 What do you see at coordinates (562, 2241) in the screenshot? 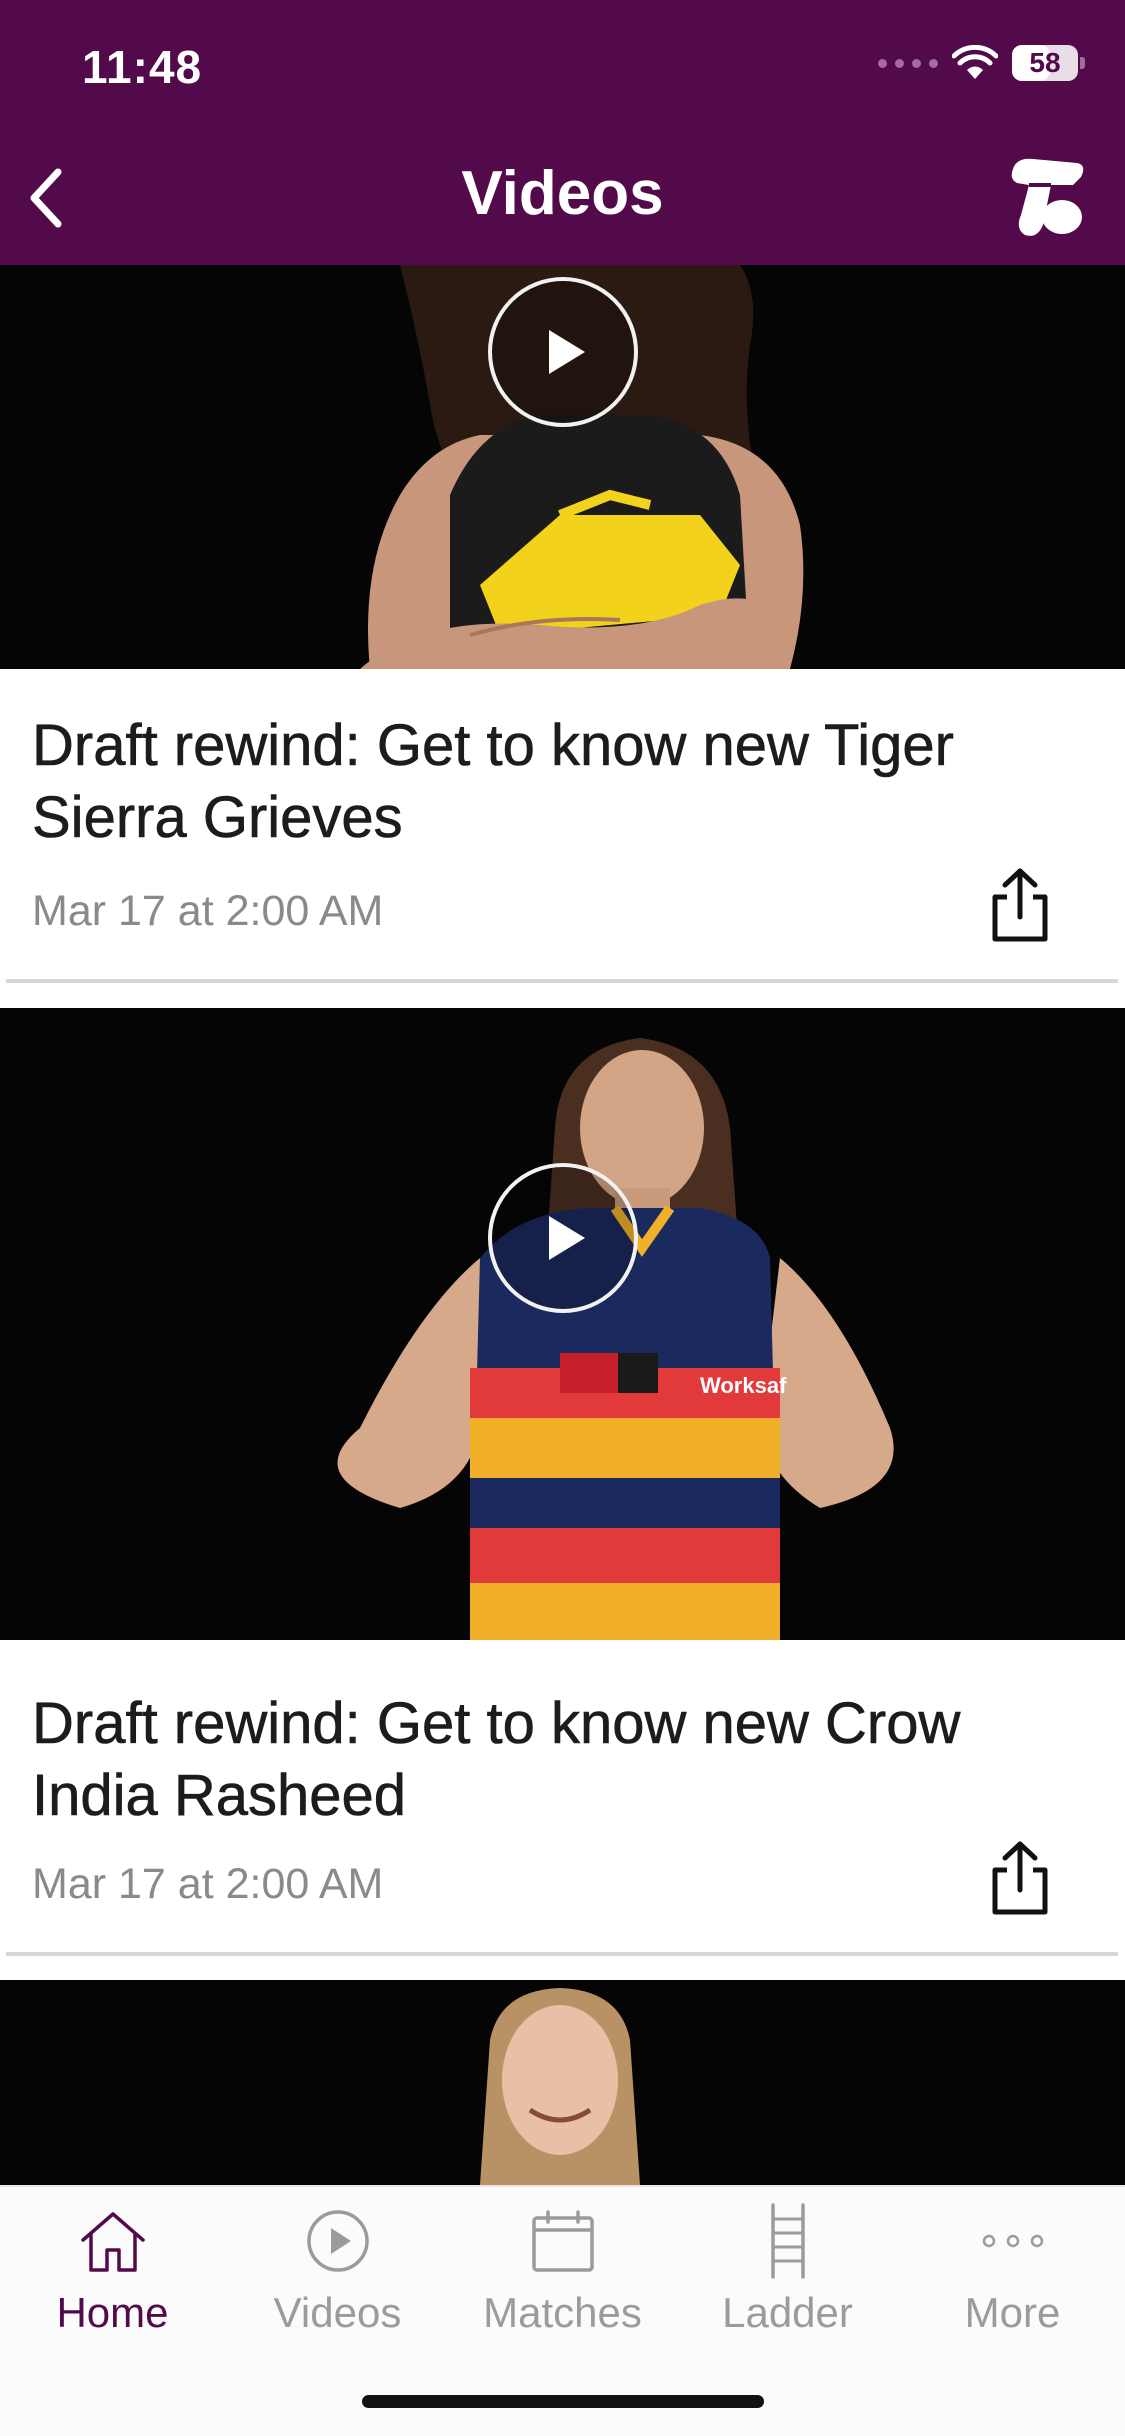
I see `calendar-icon` at bounding box center [562, 2241].